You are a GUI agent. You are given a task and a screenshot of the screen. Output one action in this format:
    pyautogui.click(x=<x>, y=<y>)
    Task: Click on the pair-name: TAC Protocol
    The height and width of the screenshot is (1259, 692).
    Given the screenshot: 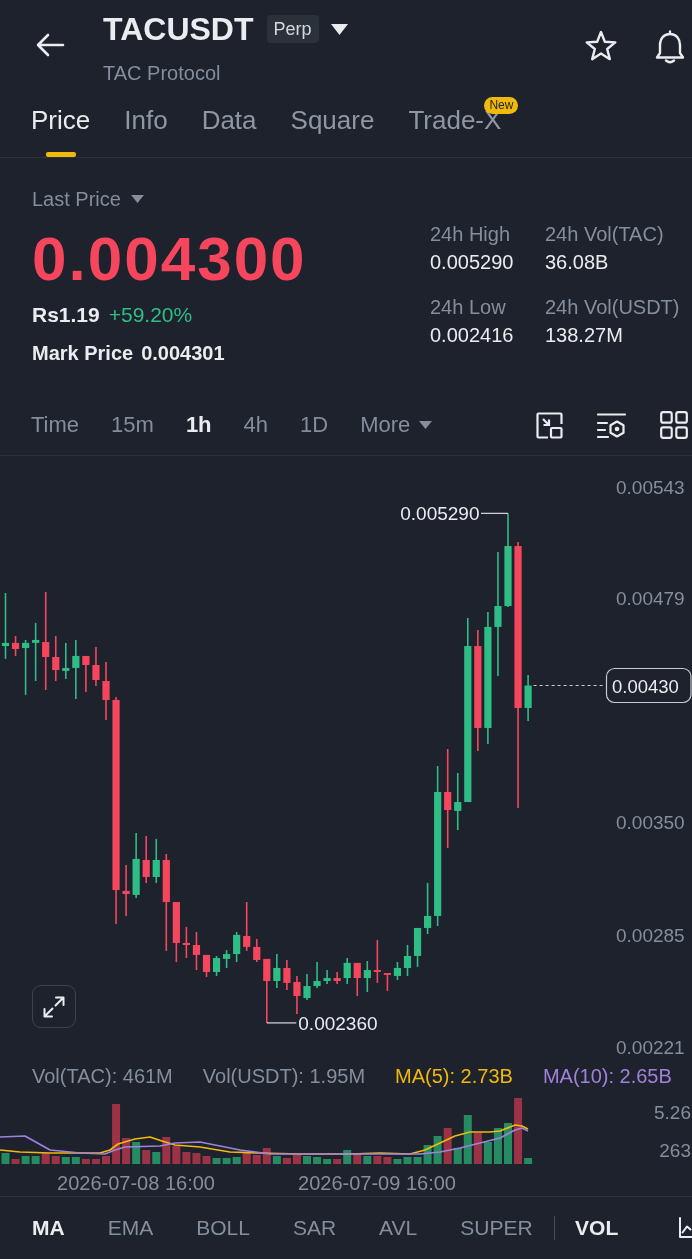 What is the action you would take?
    pyautogui.click(x=162, y=73)
    